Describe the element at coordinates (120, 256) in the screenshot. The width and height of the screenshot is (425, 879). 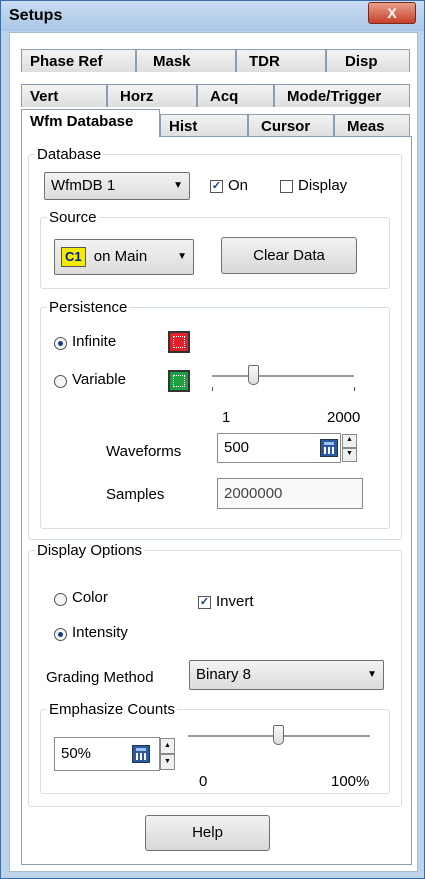
I see `source-select-value: on Main` at that location.